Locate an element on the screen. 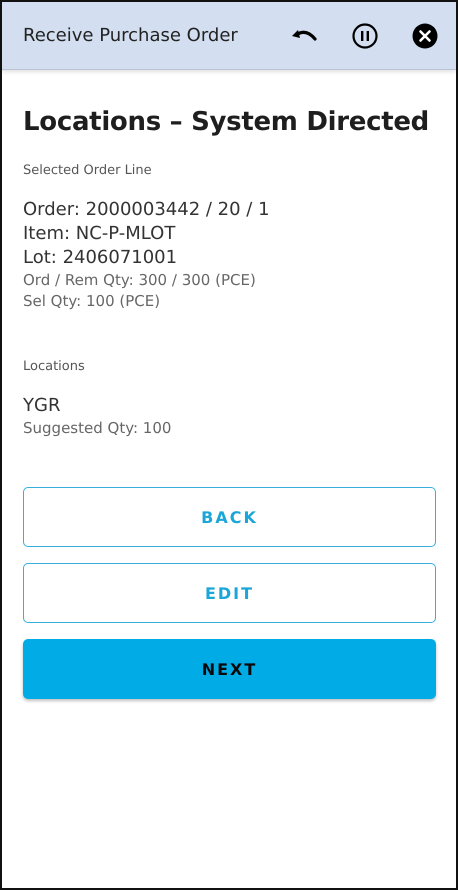 The width and height of the screenshot is (458, 890). next-button: NEXT is located at coordinates (229, 669).